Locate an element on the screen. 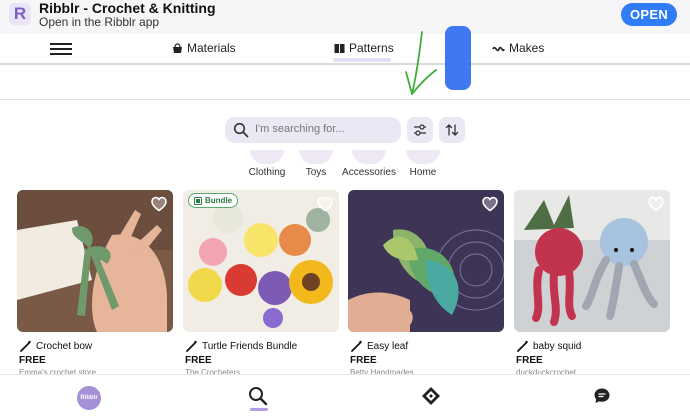 This screenshot has width=690, height=419. hamburger-menu-icon is located at coordinates (61, 49).